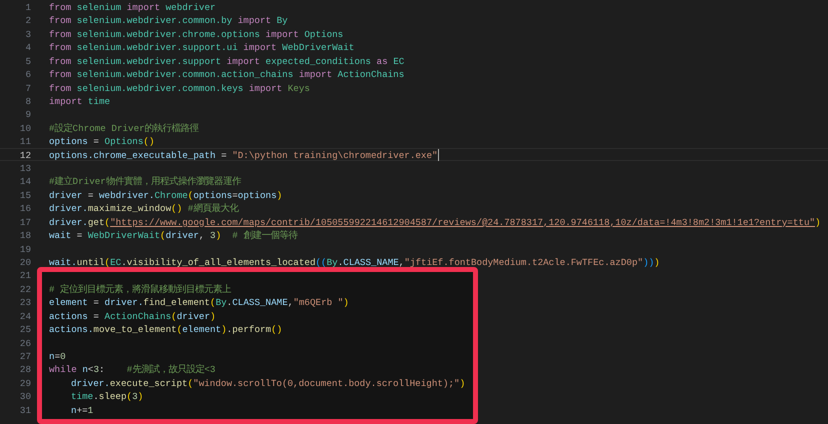 The height and width of the screenshot is (424, 828). Describe the element at coordinates (27, 6) in the screenshot. I see `line-number: 1` at that location.